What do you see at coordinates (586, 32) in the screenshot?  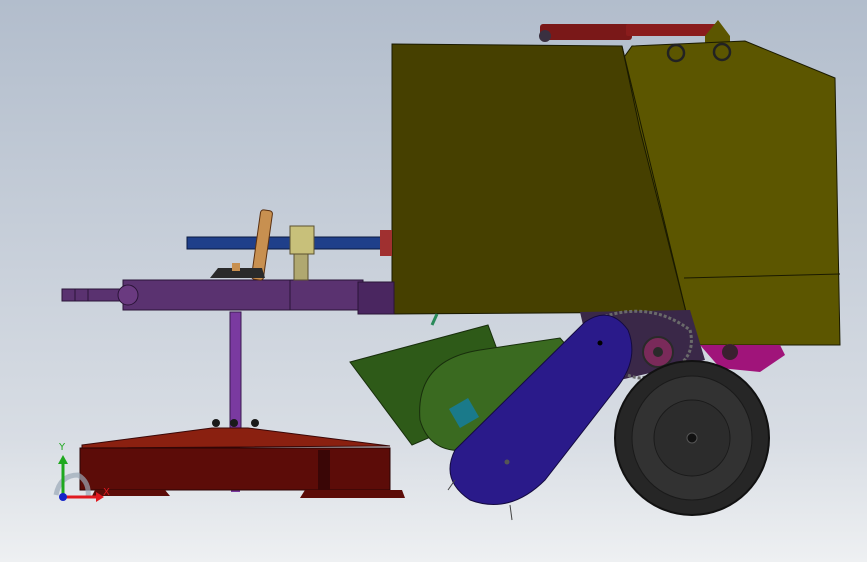 I see `cylinder-barrel` at bounding box center [586, 32].